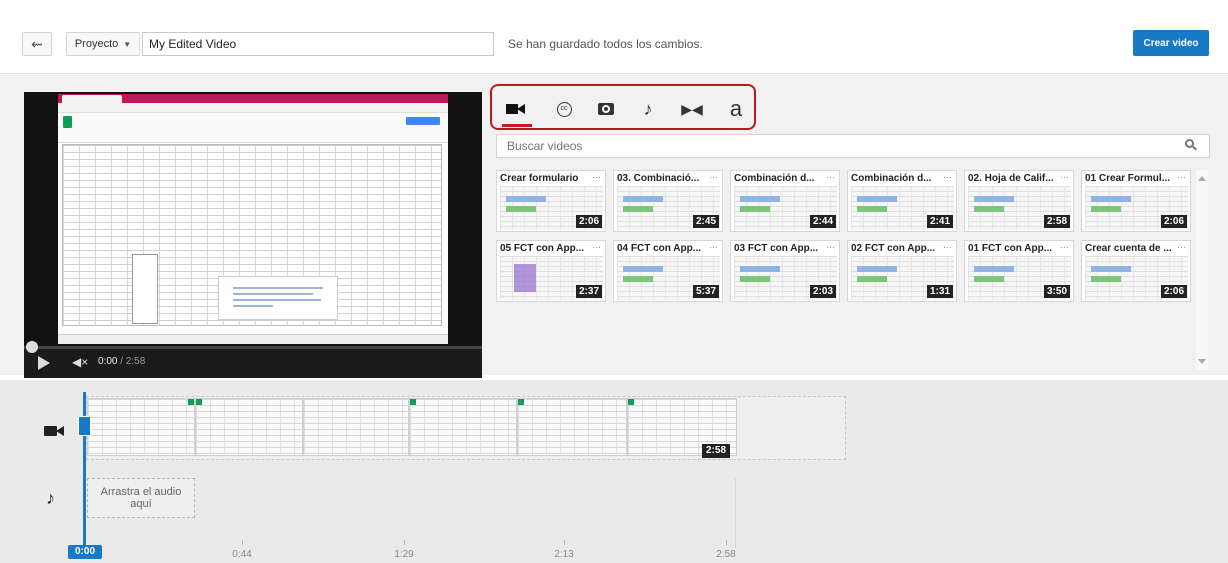 This screenshot has height=563, width=1228. Describe the element at coordinates (939, 291) in the screenshot. I see `clip-duration: 1:31` at that location.